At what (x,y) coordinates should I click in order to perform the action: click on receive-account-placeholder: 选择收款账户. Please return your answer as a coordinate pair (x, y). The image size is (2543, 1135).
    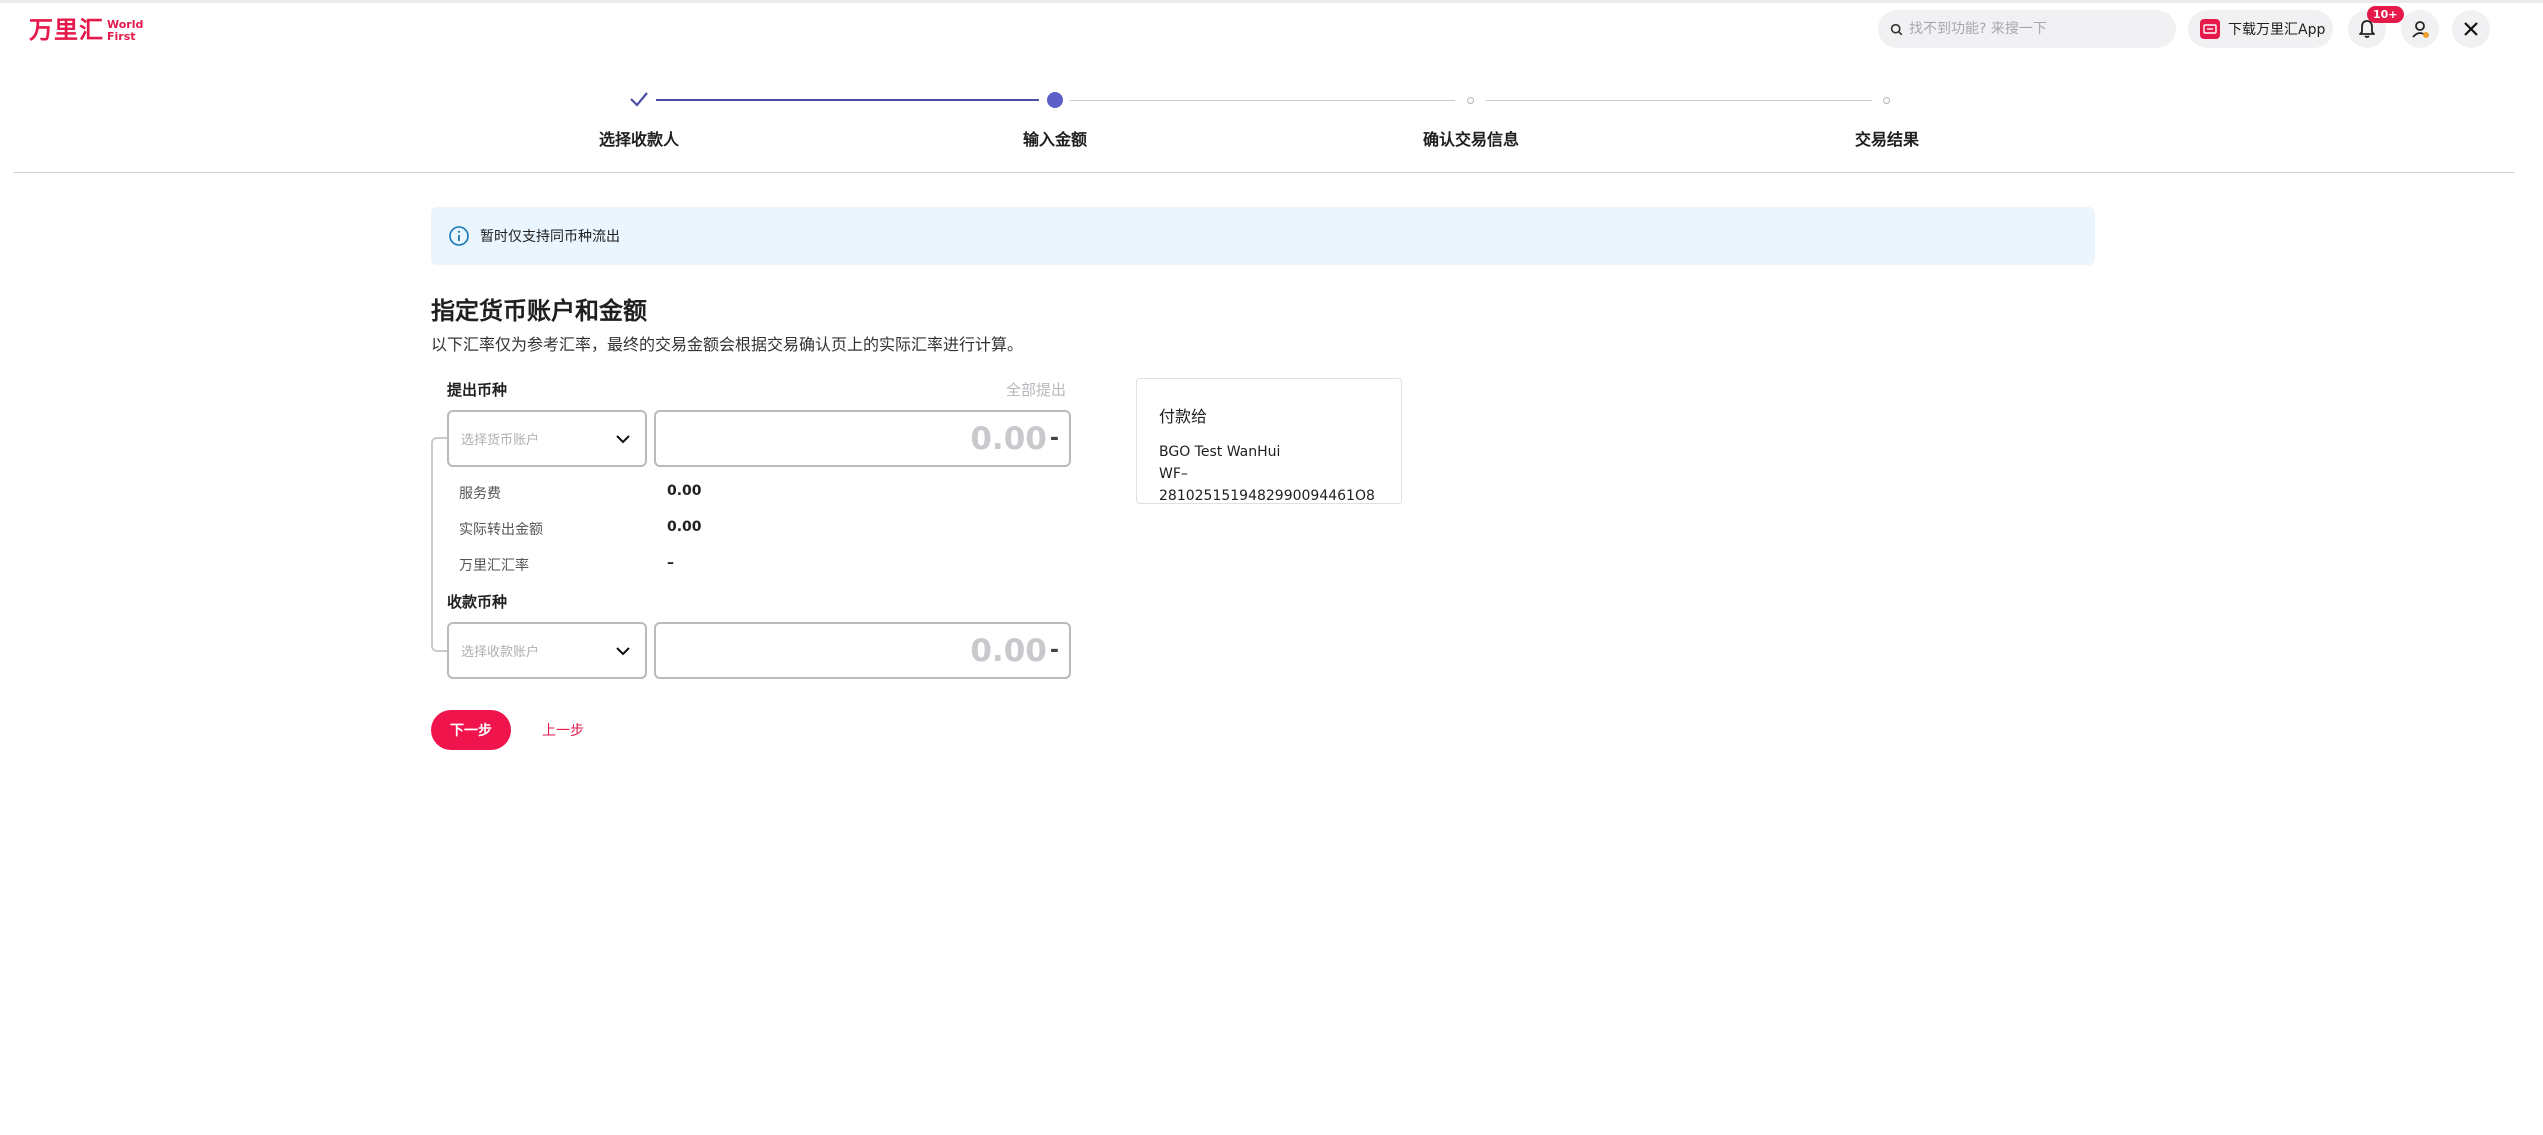
    Looking at the image, I should click on (500, 652).